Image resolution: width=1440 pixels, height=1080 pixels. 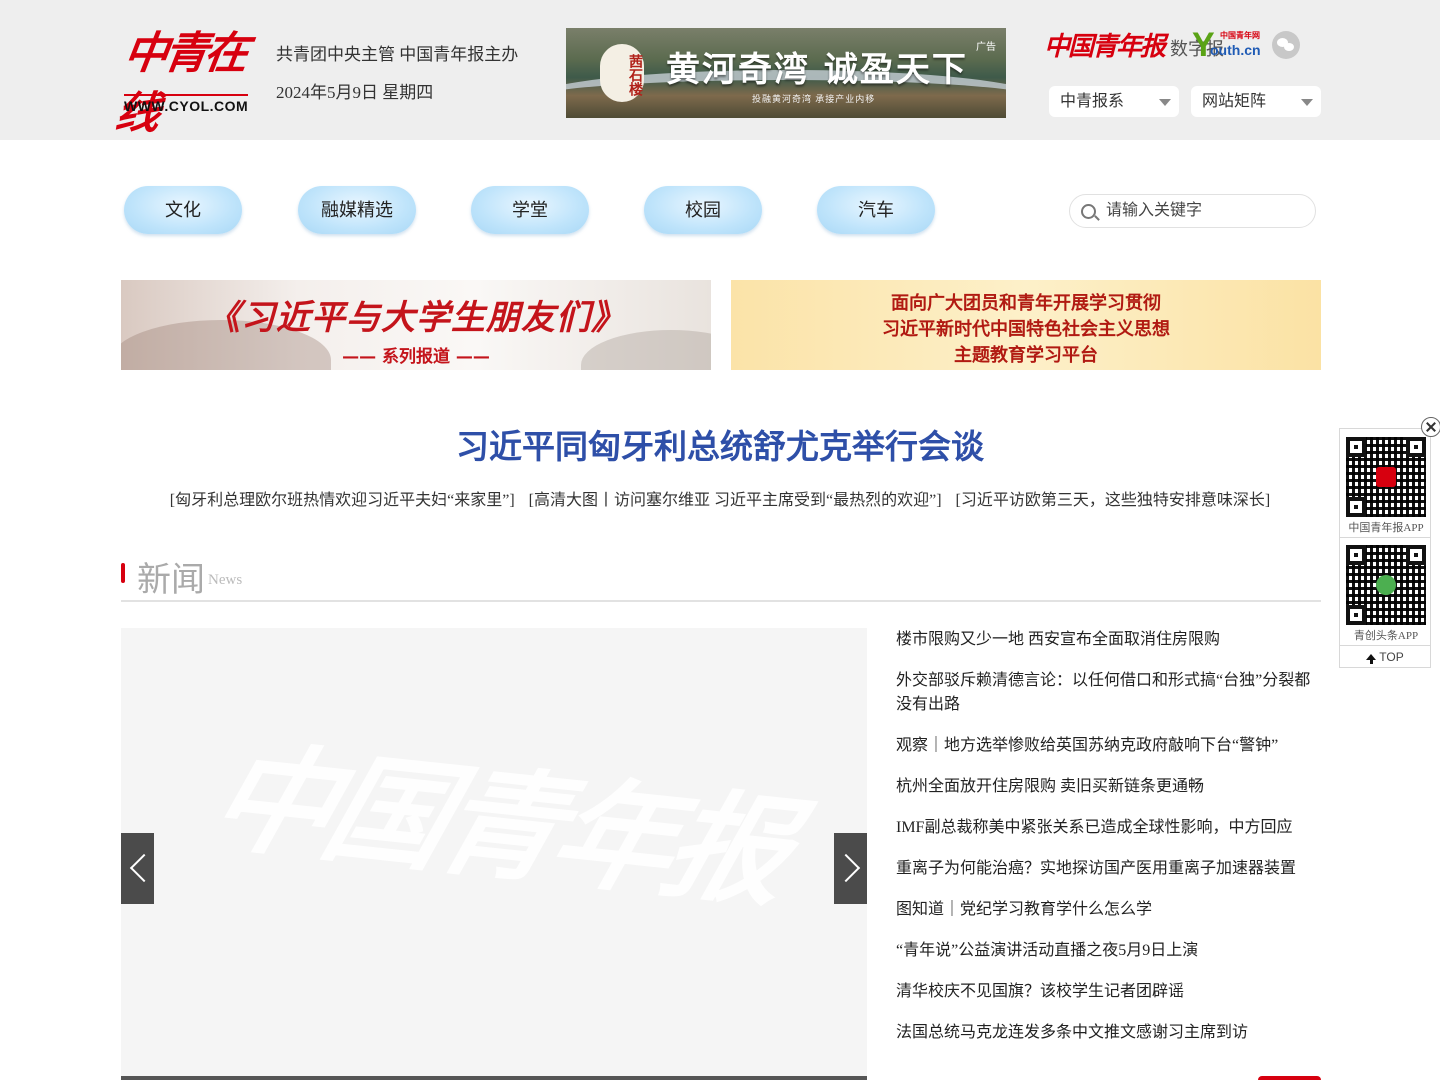 I want to click on list-item: 重离子为何能治癌？实地探访国产医用重离子加速器装置, so click(x=1108, y=869).